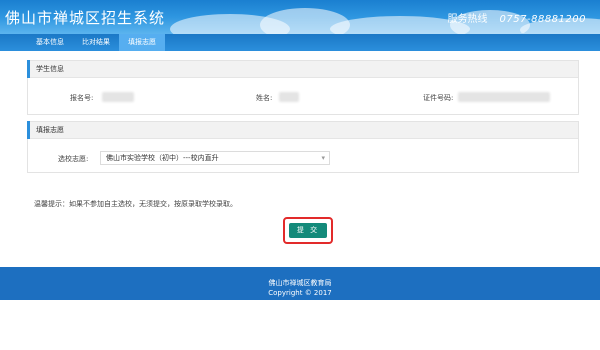  I want to click on footer-copyright: Copyright © 2017, so click(300, 293).